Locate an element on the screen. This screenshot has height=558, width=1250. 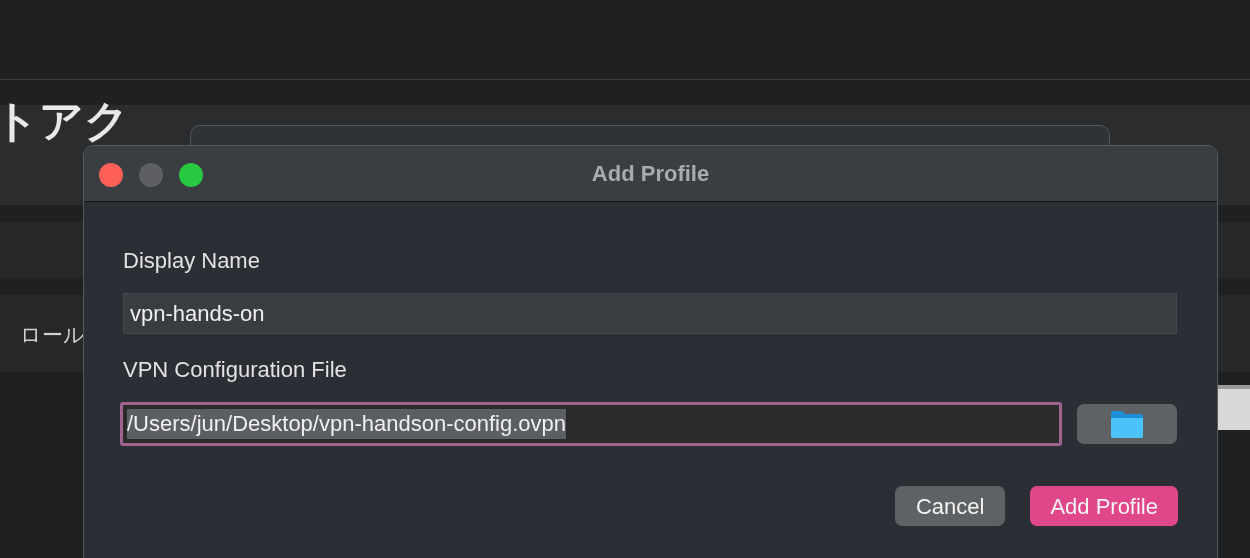
input-field: /Users/jun/Desktop/vpn-handson-config.ovpn is located at coordinates (591, 424).